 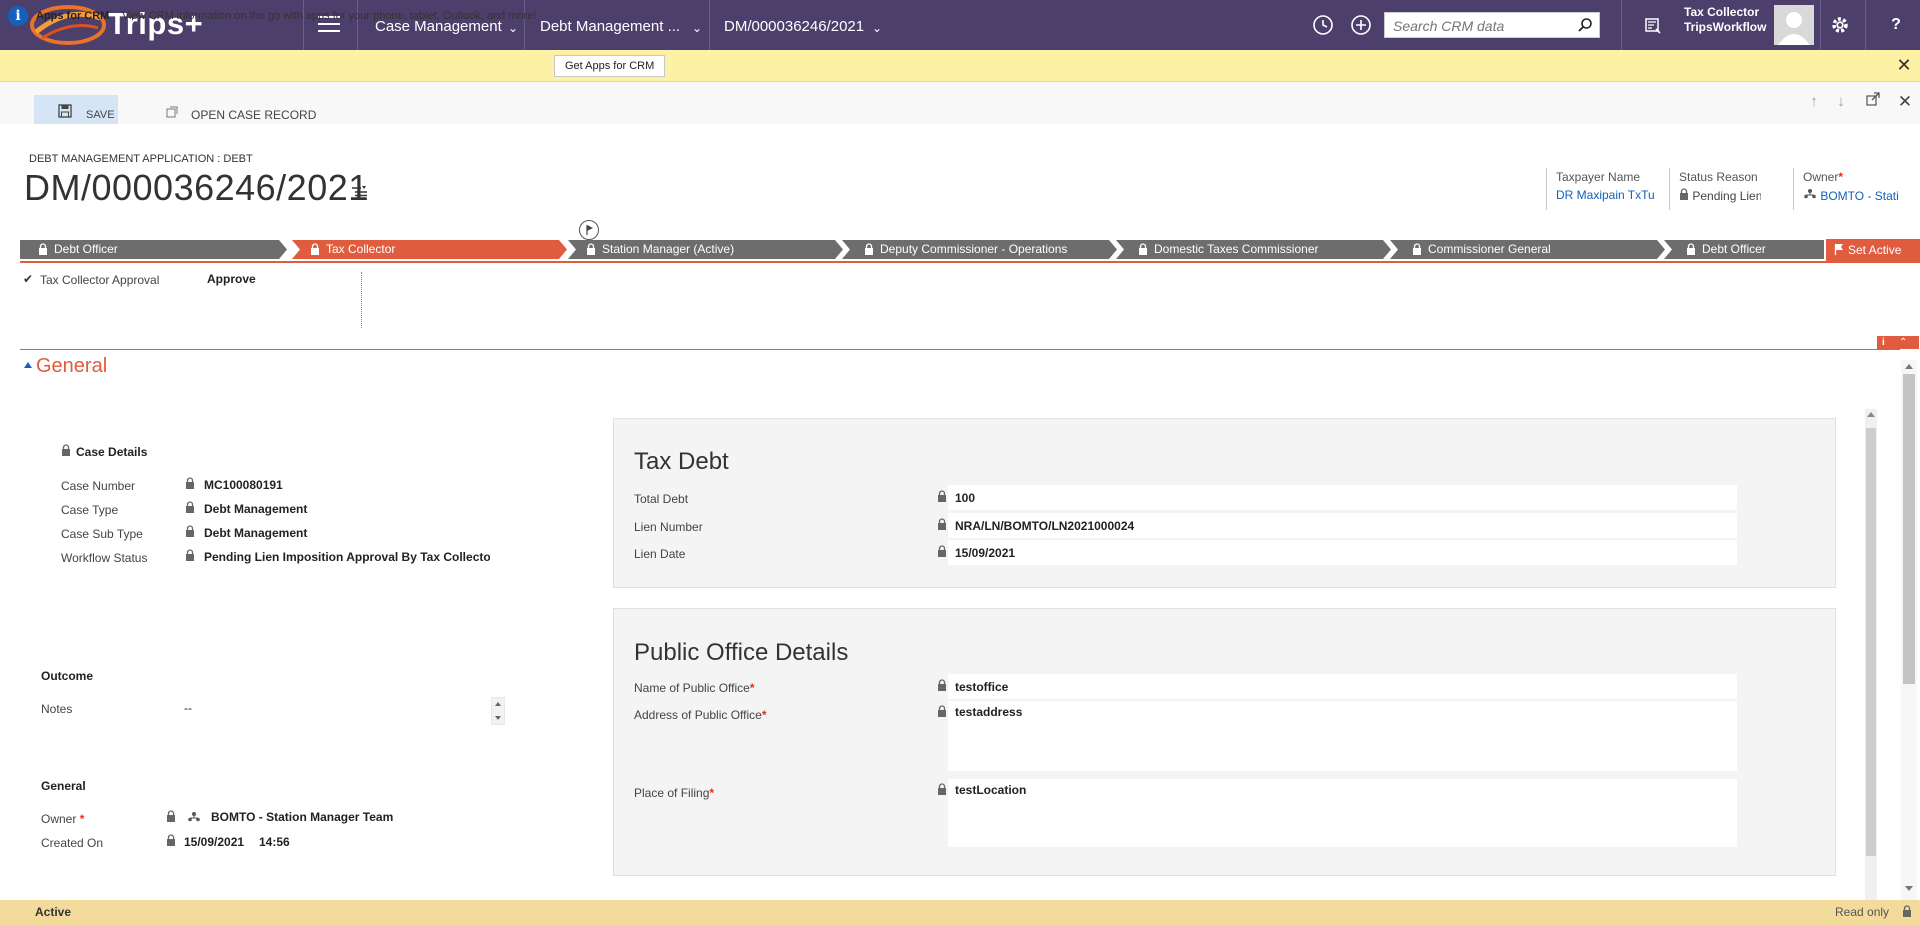 What do you see at coordinates (1873, 912) in the screenshot?
I see `read-only-indicator: Read only` at bounding box center [1873, 912].